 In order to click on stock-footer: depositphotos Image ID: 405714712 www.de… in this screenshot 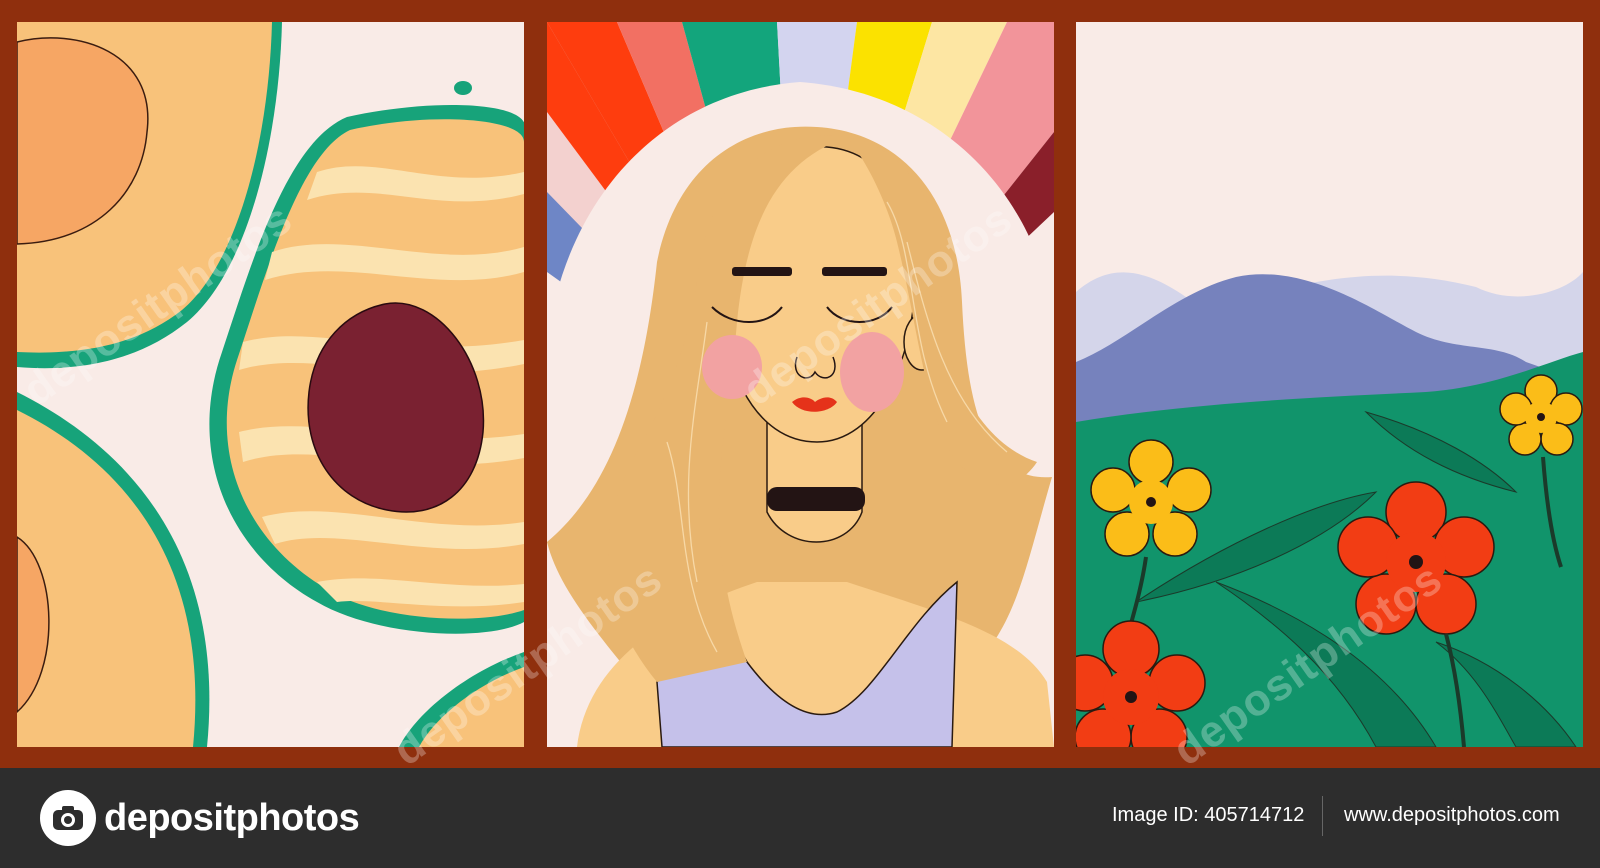, I will do `click(800, 818)`.